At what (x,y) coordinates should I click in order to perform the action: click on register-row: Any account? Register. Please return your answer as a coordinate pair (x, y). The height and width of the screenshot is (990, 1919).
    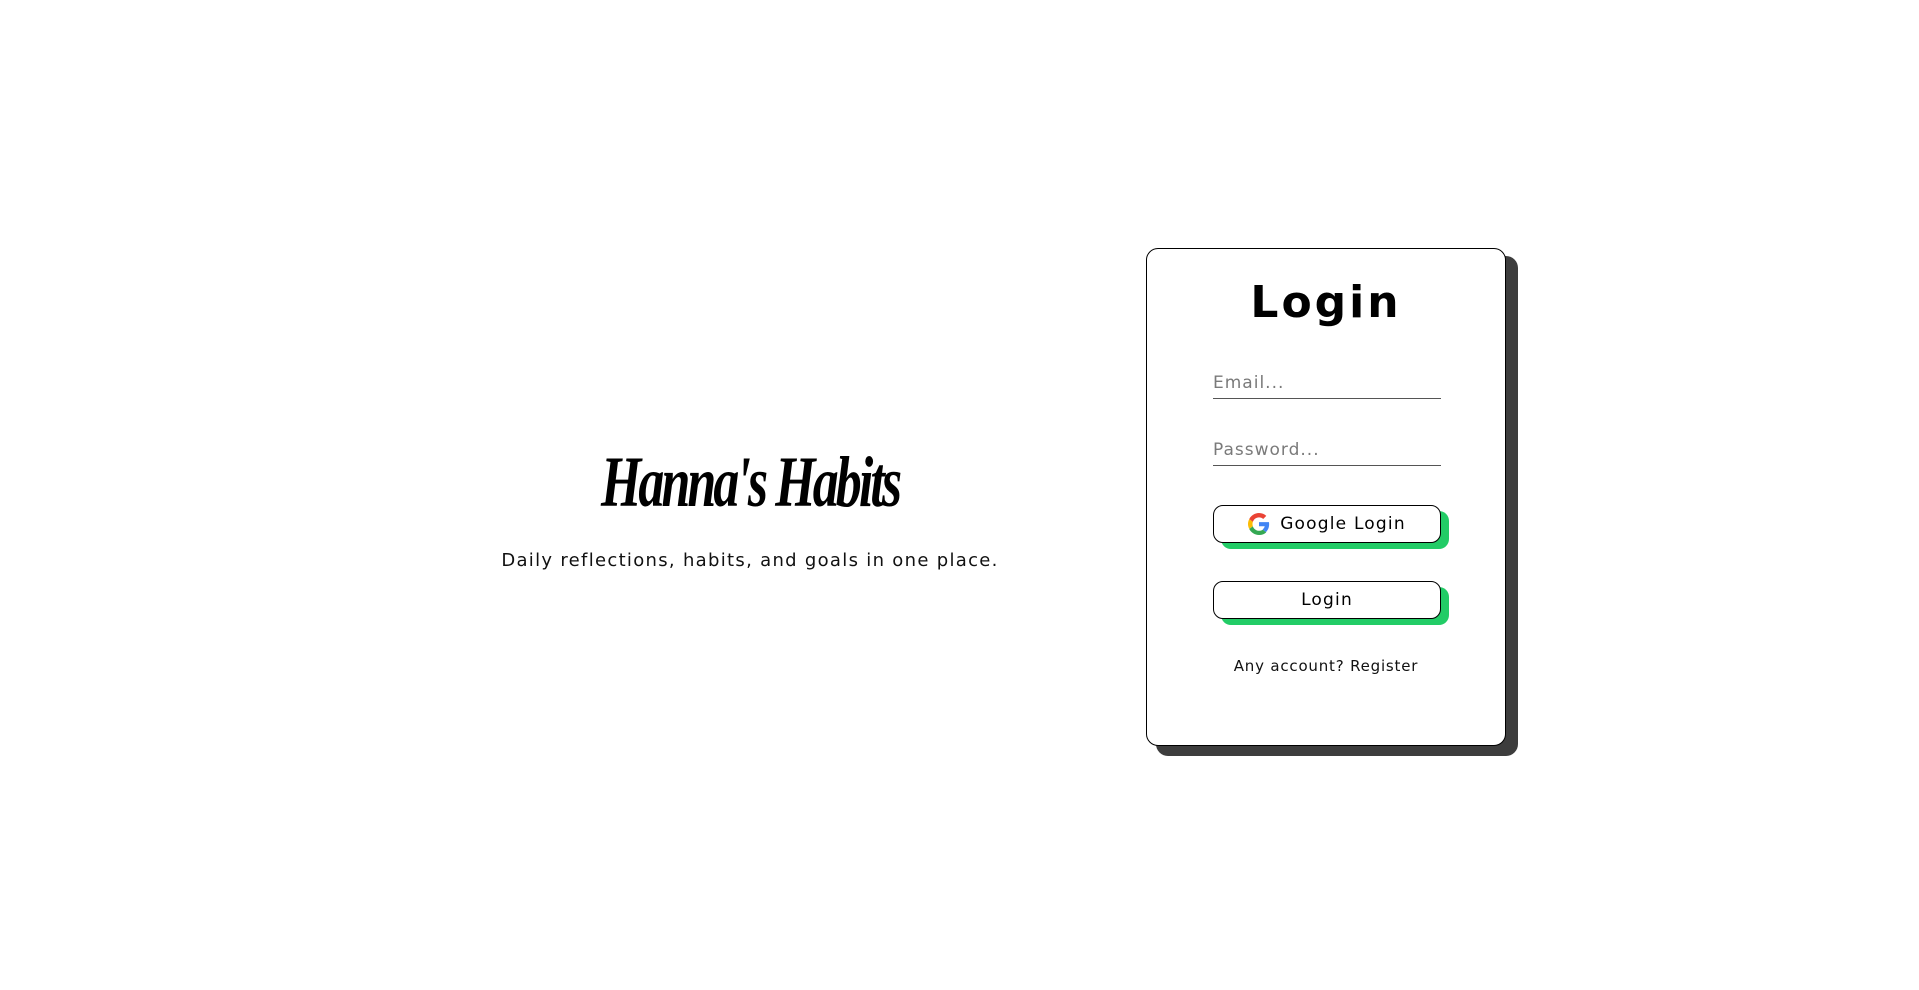
    Looking at the image, I should click on (1326, 666).